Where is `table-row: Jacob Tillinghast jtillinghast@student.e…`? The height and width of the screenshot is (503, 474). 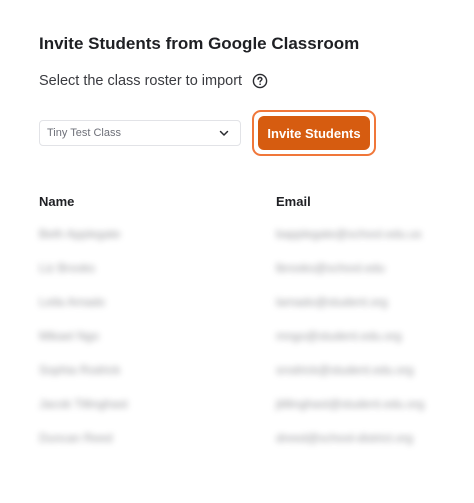 table-row: Jacob Tillinghast jtillinghast@student.e… is located at coordinates (237, 411).